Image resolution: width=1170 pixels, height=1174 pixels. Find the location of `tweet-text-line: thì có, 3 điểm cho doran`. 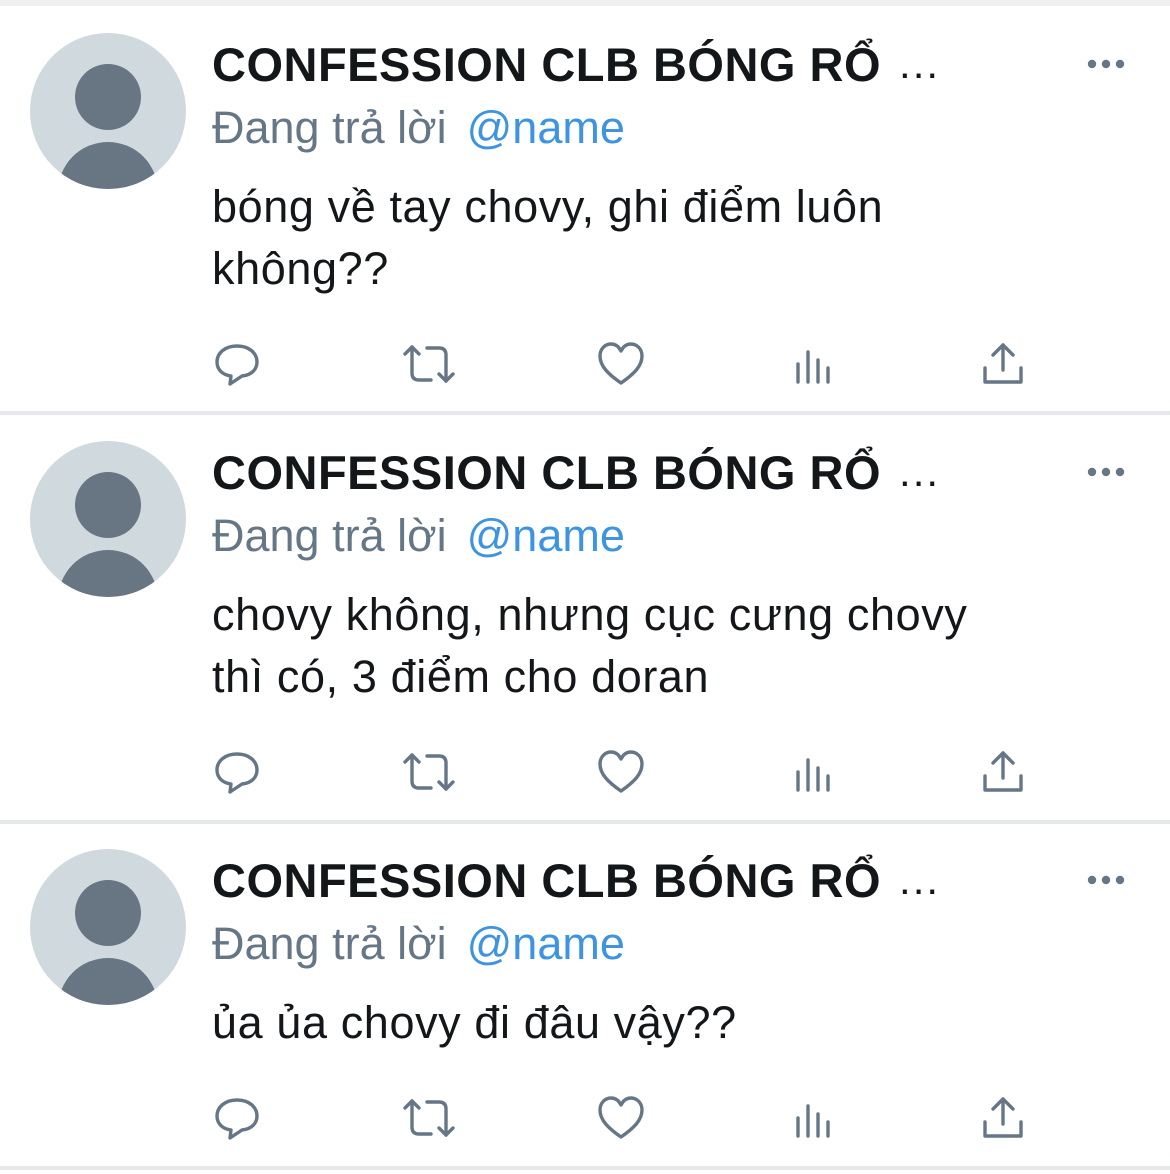

tweet-text-line: thì có, 3 điểm cho doran is located at coordinates (461, 676).